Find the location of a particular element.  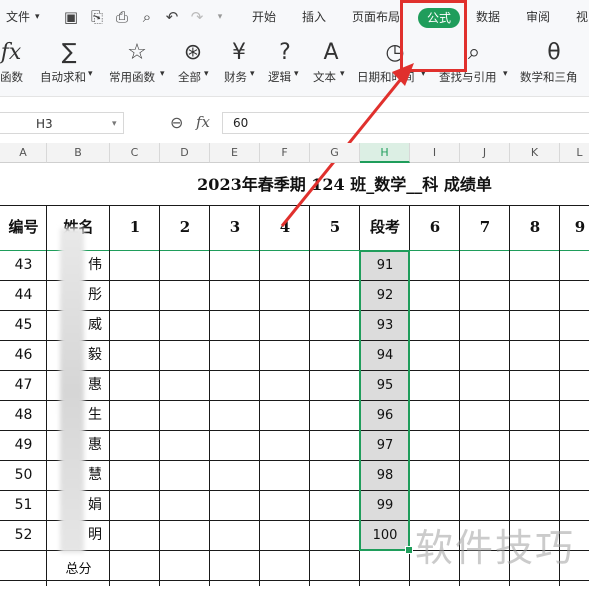

watermark: 软件技巧 is located at coordinates (495, 548).